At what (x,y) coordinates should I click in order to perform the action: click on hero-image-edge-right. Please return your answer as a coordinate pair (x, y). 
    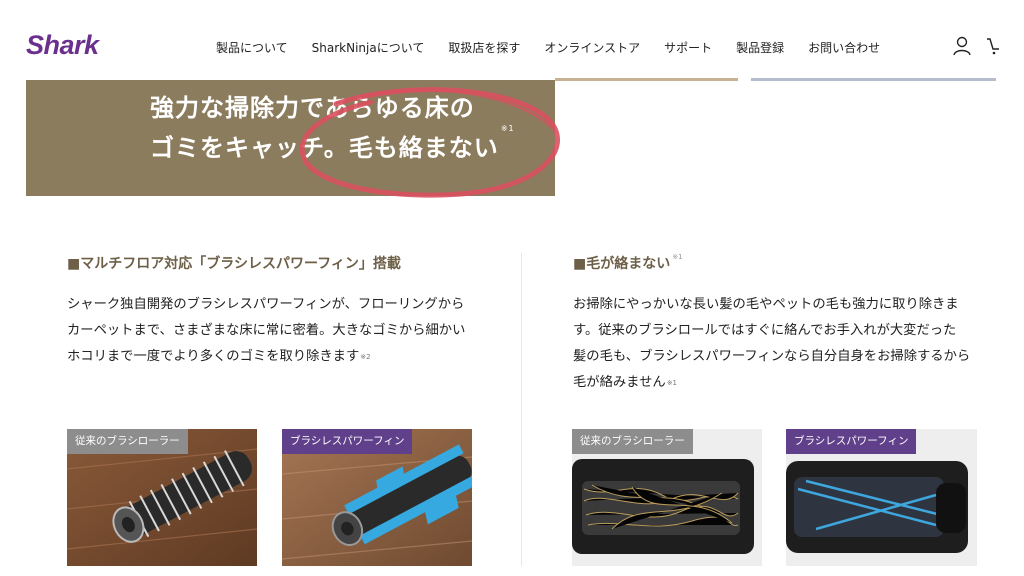
    Looking at the image, I should click on (873, 79).